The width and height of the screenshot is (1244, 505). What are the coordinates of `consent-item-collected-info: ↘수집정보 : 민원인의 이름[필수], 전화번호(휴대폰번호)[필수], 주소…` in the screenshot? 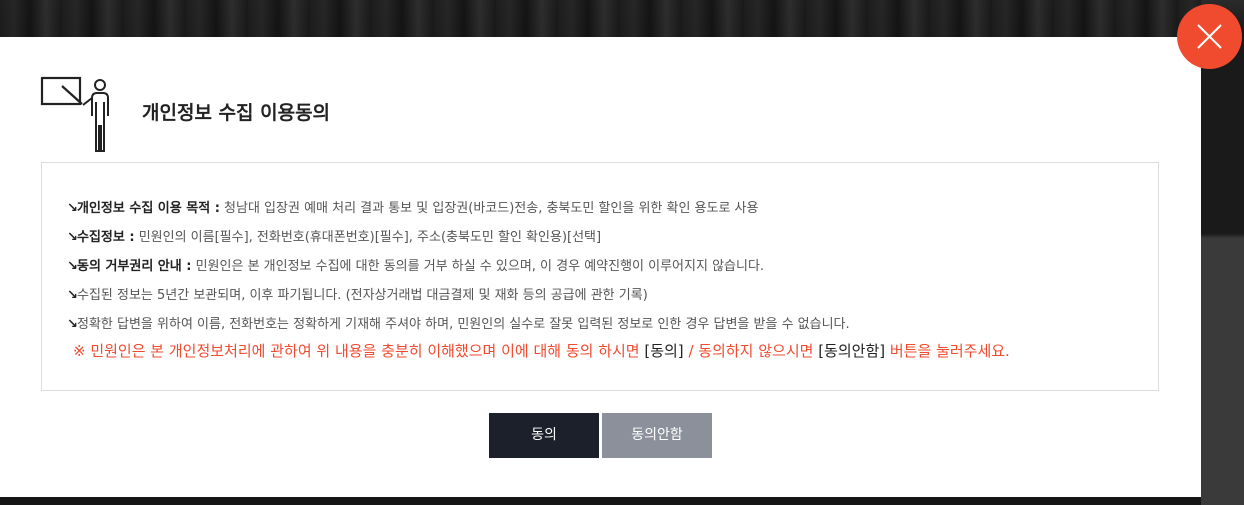 It's located at (334, 237).